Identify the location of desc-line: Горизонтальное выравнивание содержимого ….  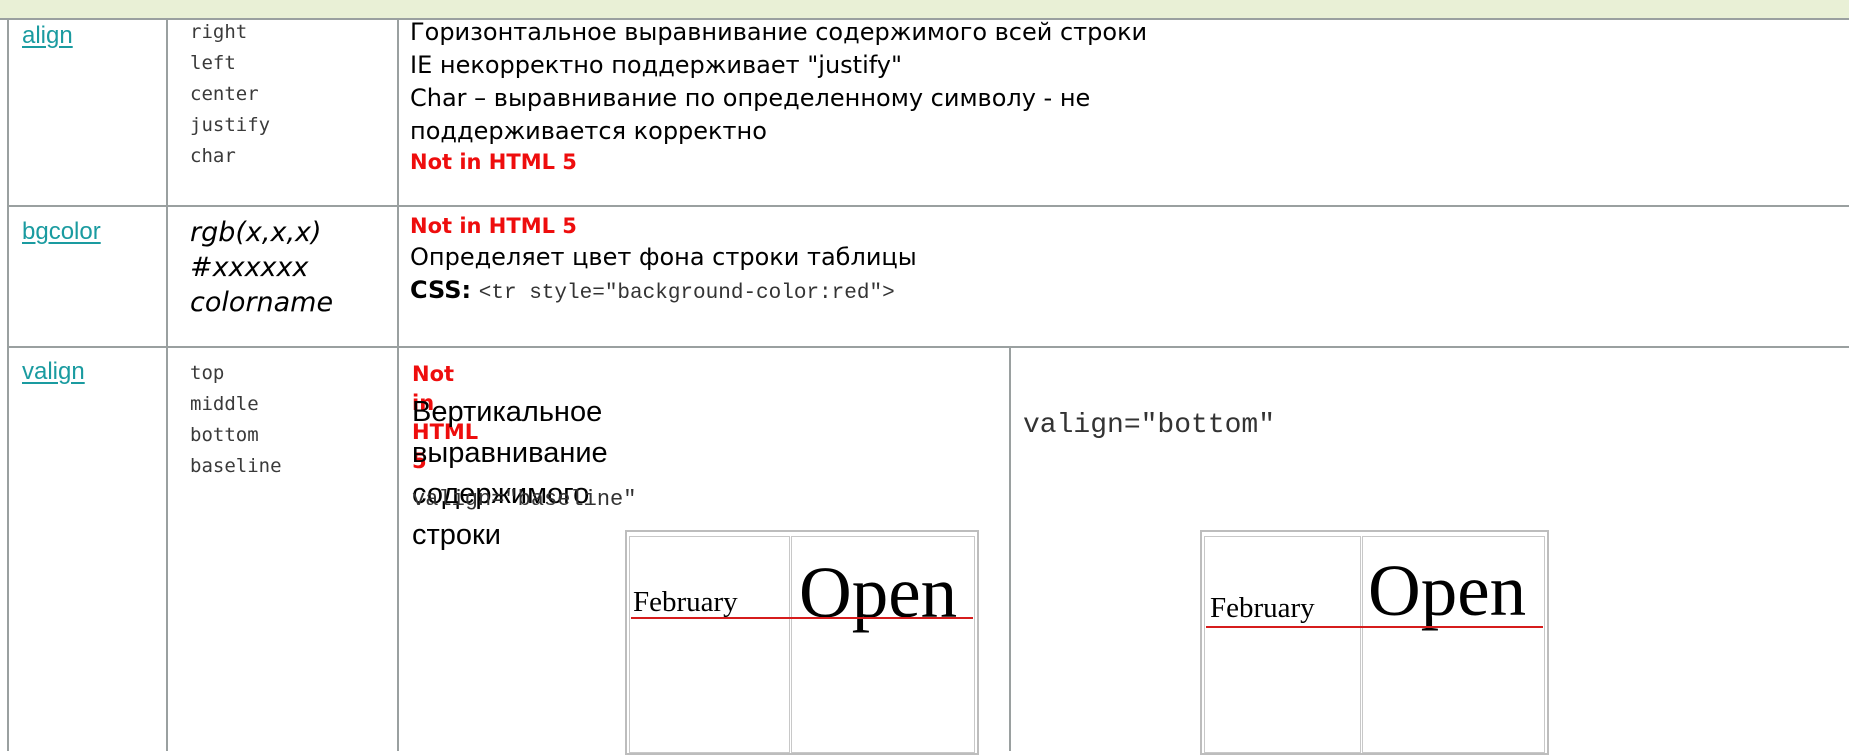
(779, 32).